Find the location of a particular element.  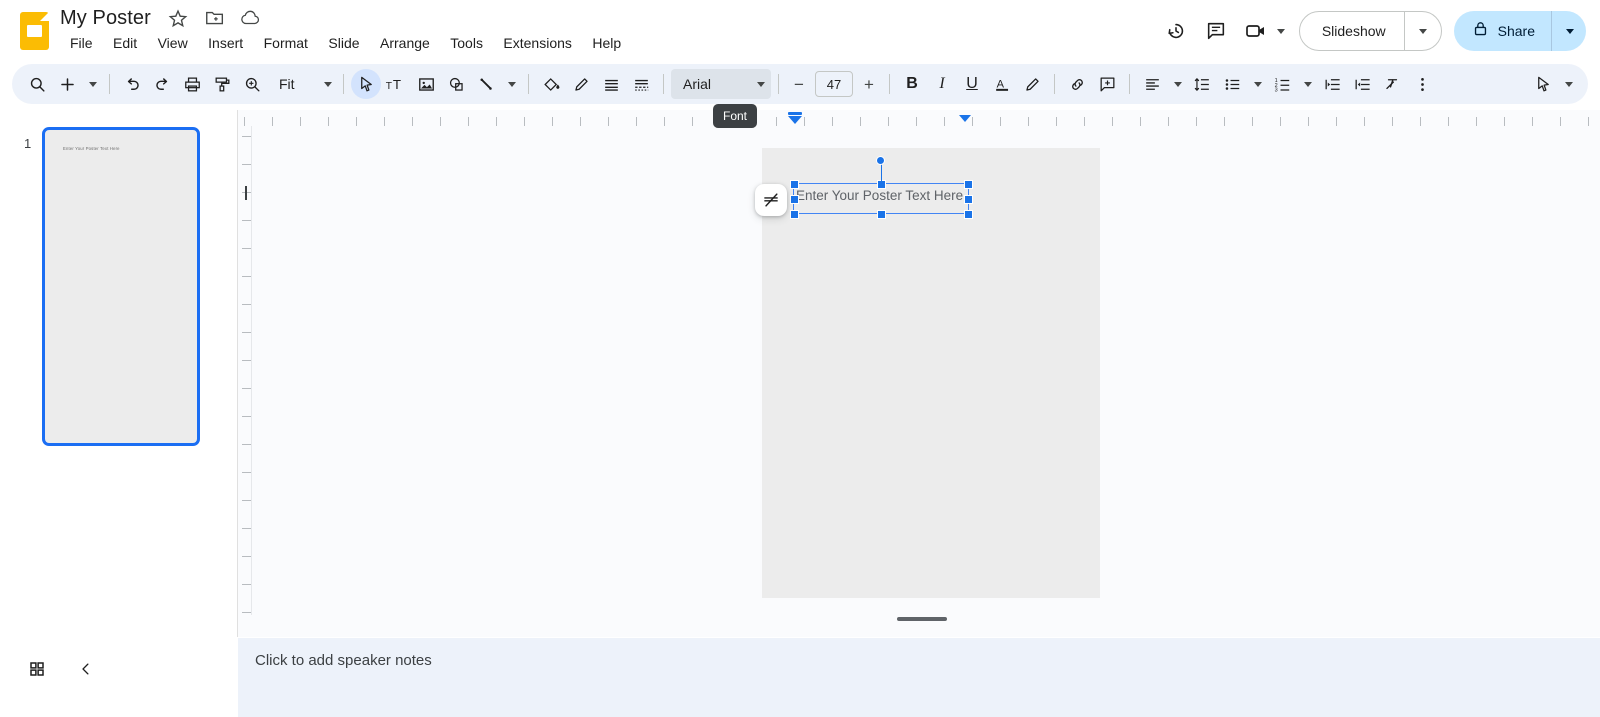

menu-tools: Tools is located at coordinates (466, 43).